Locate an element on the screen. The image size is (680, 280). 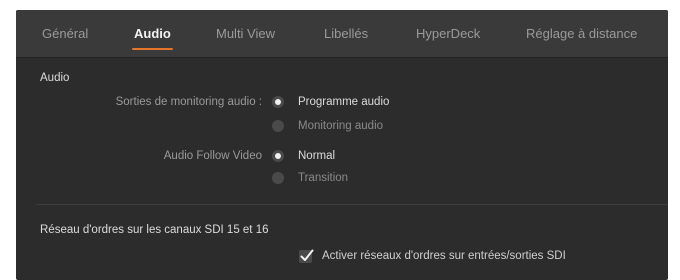
tab-label: Libellés is located at coordinates (346, 33).